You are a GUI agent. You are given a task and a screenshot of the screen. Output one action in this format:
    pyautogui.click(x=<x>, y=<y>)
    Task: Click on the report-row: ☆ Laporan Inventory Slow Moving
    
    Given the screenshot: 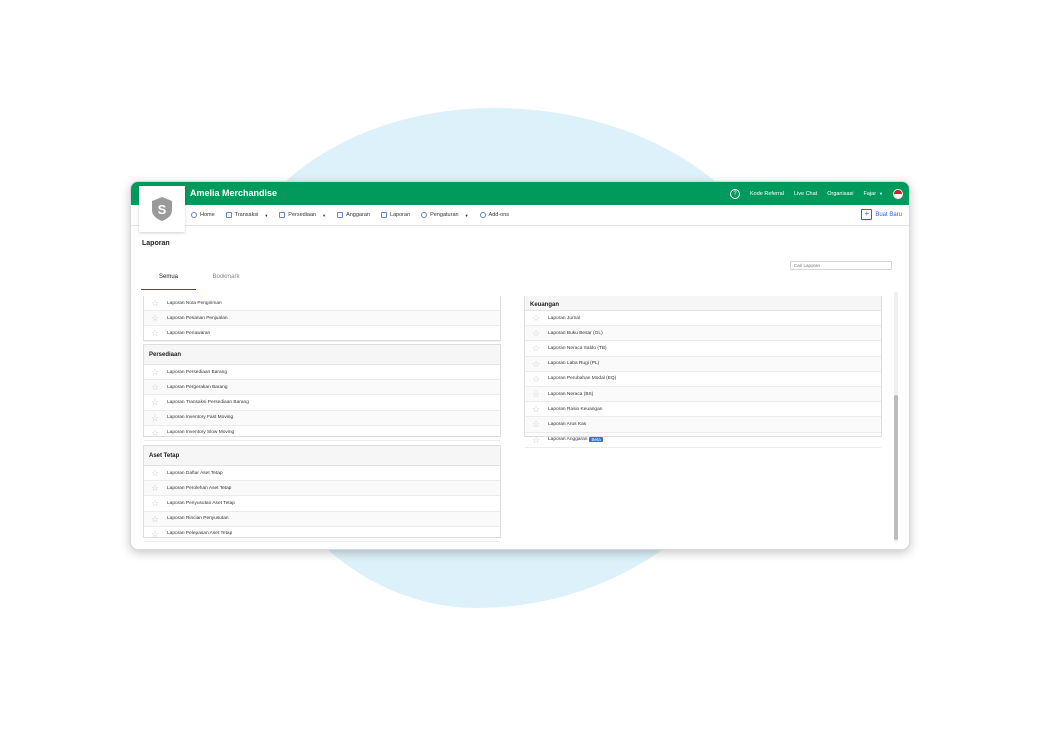 What is the action you would take?
    pyautogui.click(x=322, y=433)
    